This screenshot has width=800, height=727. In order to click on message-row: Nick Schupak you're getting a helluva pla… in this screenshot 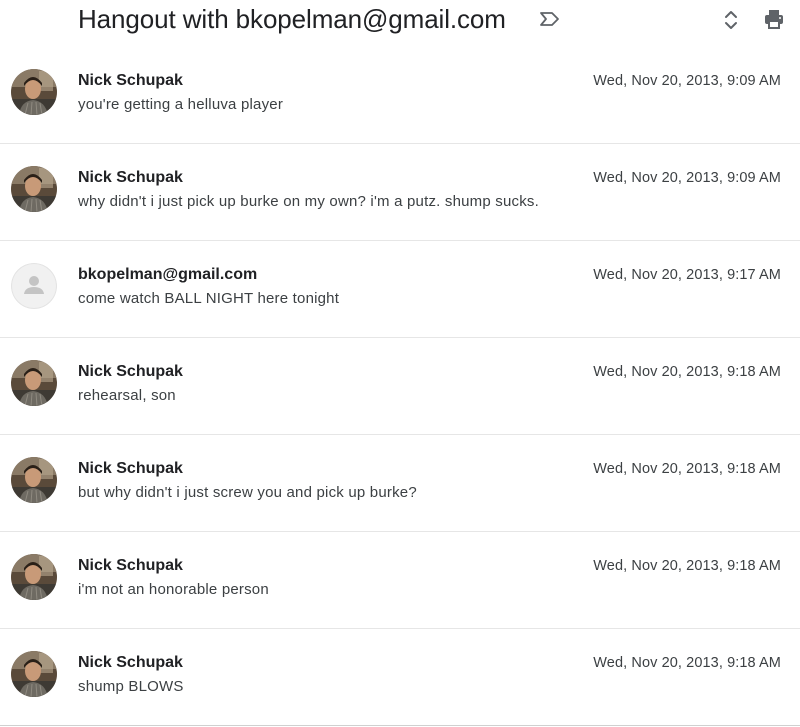, I will do `click(400, 95)`.